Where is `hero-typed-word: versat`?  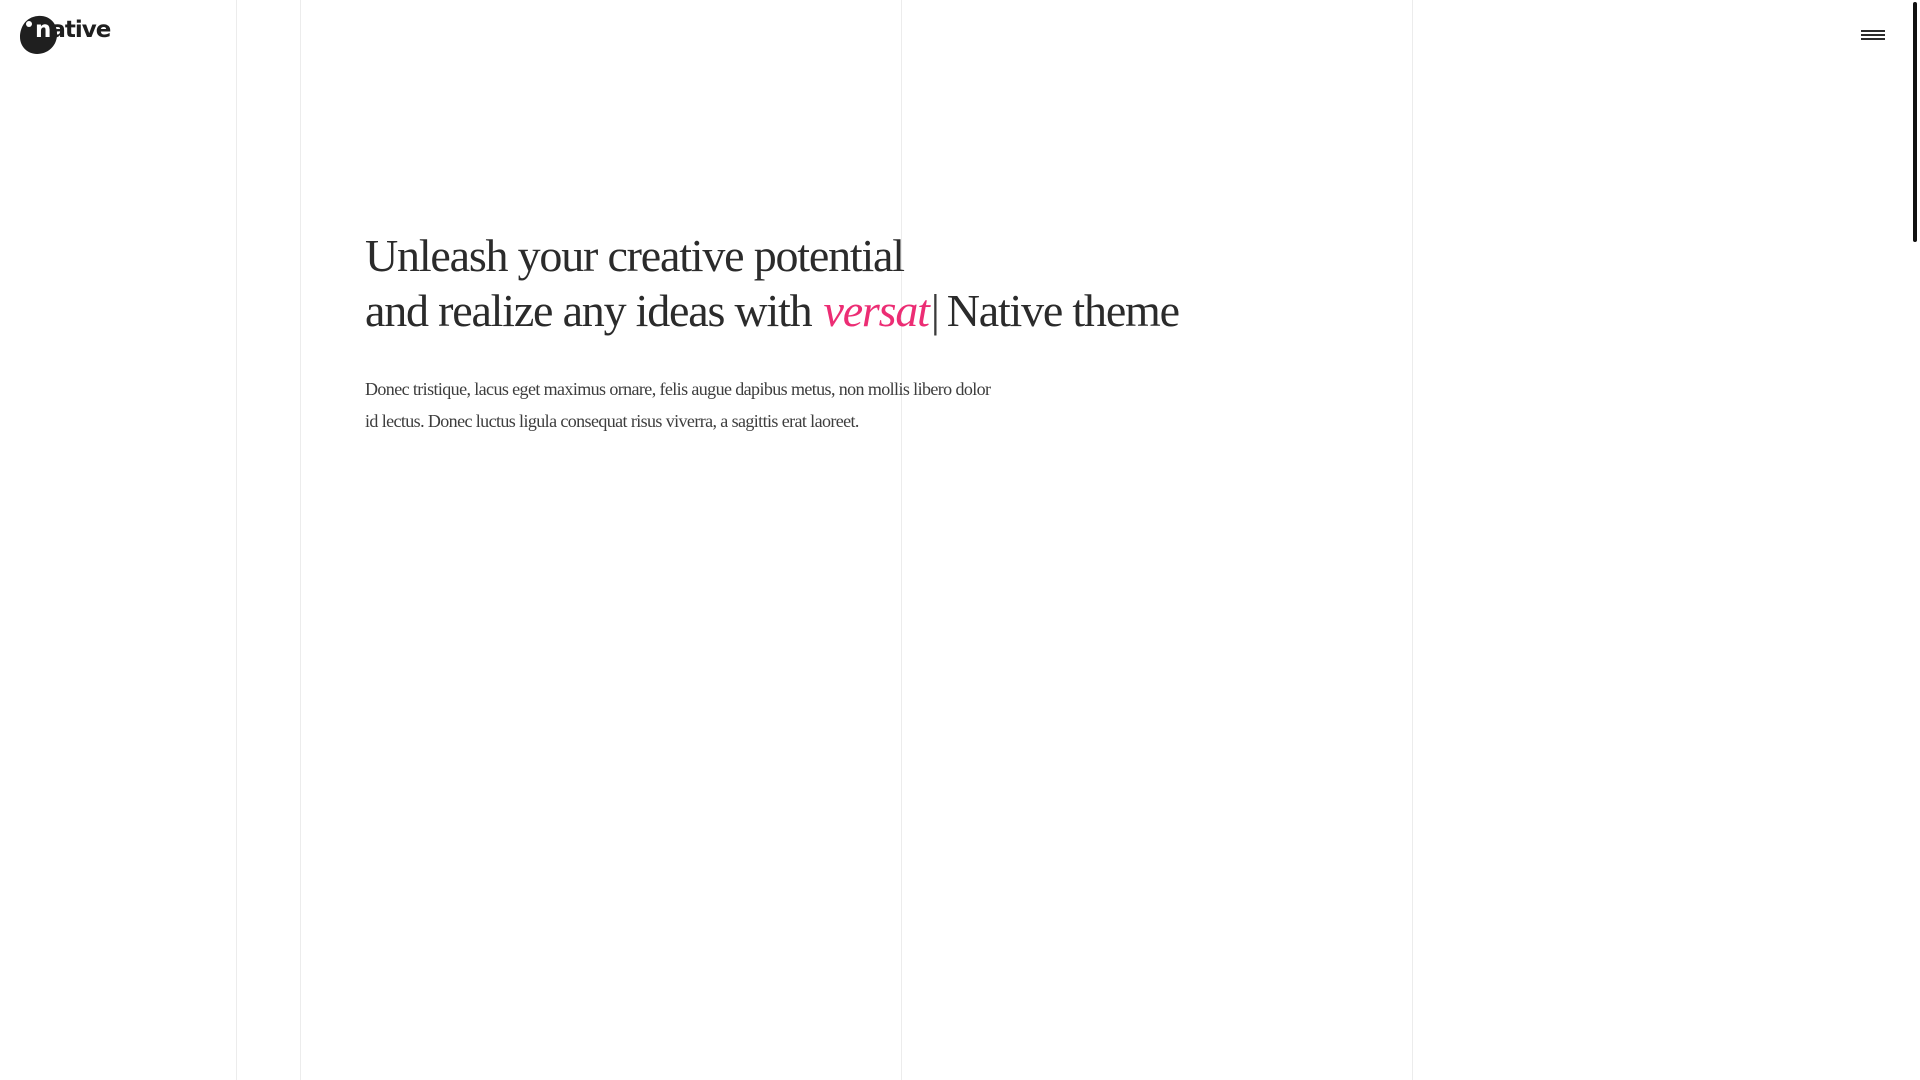 hero-typed-word: versat is located at coordinates (876, 310).